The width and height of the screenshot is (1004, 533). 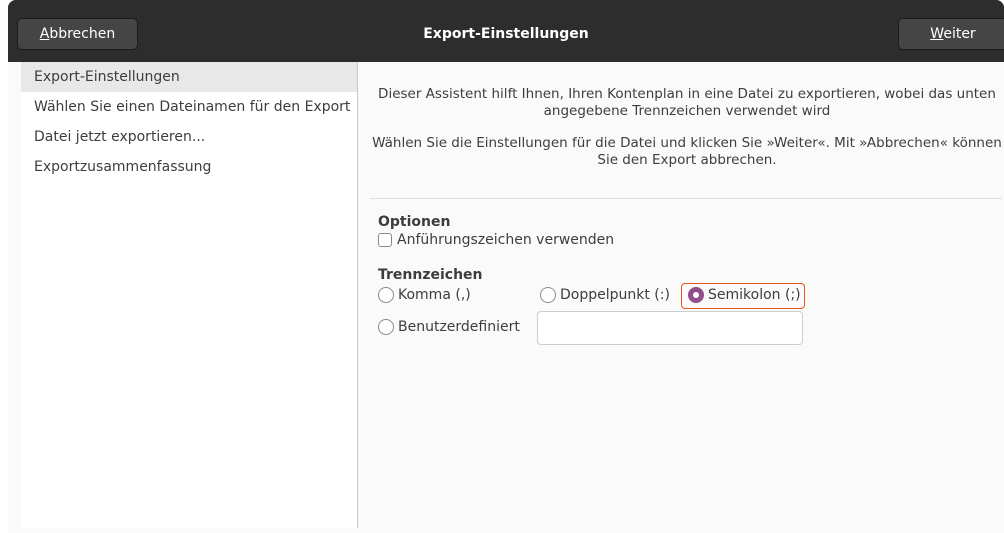 What do you see at coordinates (754, 295) in the screenshot?
I see `radio-semicolon-label: Semikolon (;)` at bounding box center [754, 295].